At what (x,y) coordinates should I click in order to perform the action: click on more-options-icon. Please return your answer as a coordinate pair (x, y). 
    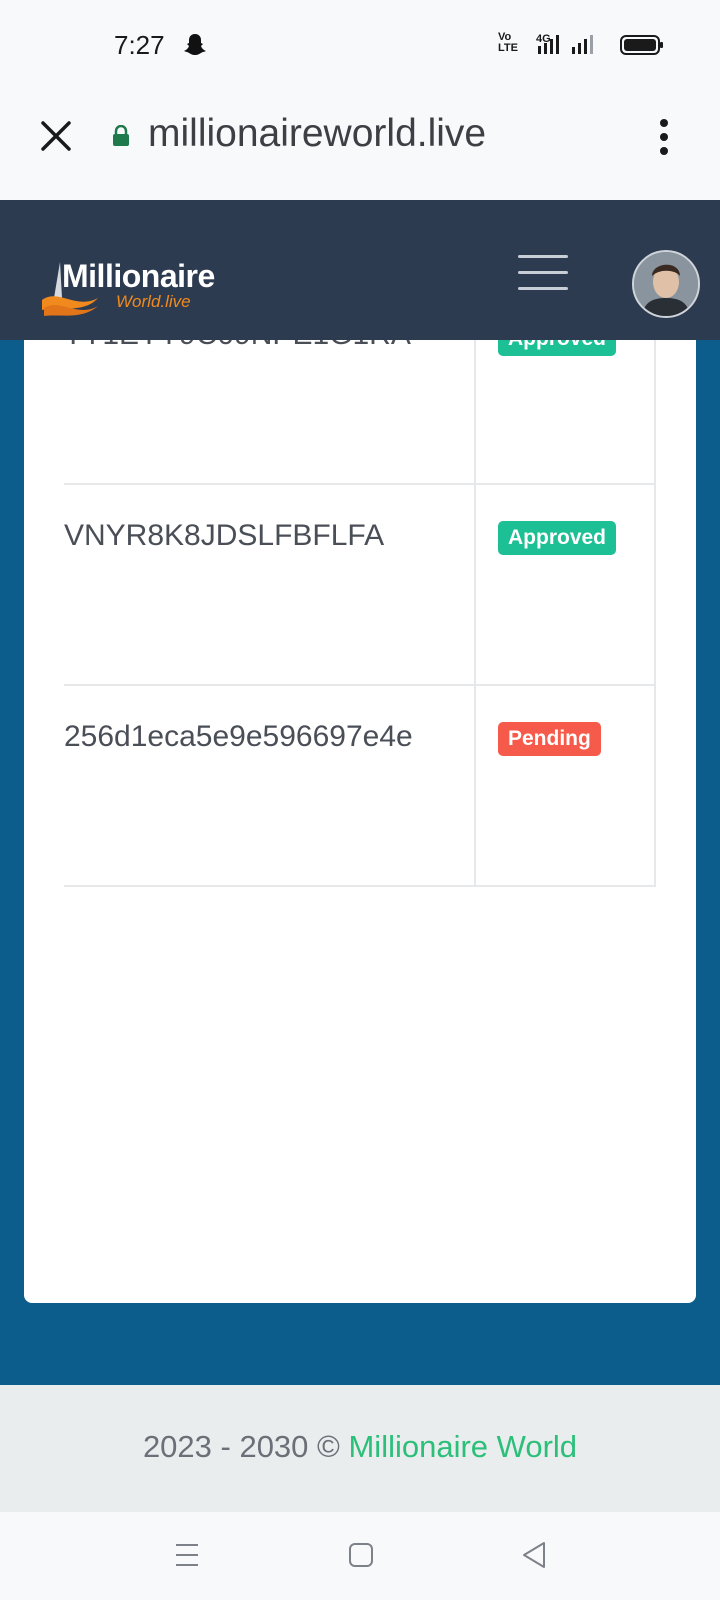
    Looking at the image, I should click on (664, 137).